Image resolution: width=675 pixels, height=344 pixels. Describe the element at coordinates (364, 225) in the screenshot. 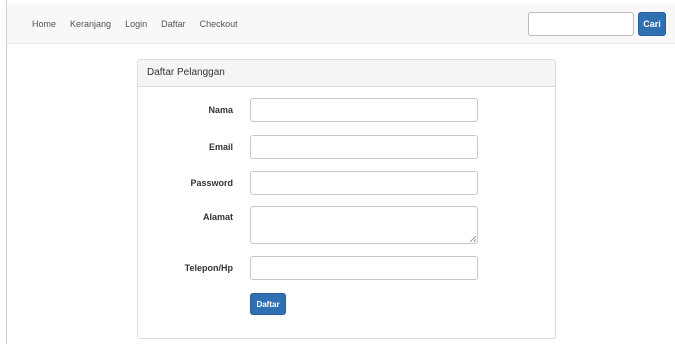

I see `alamat-field` at that location.